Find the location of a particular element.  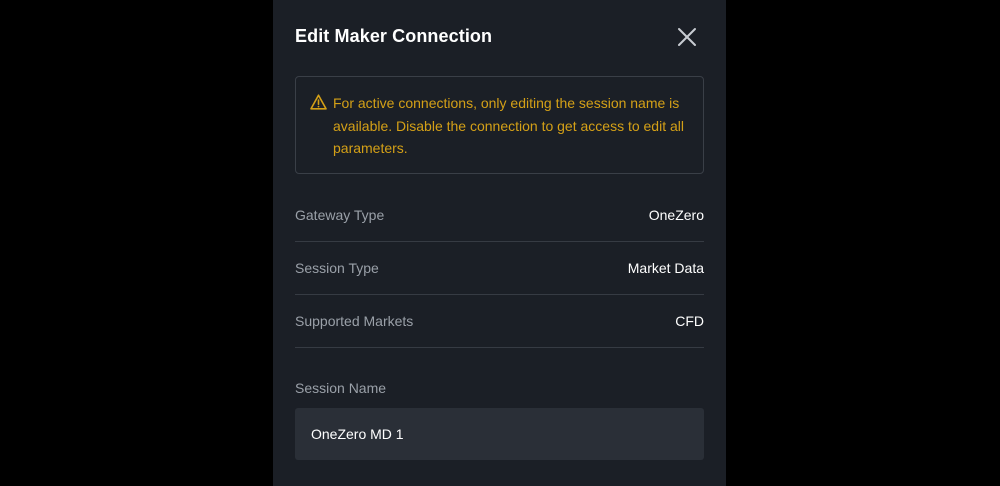

info-row-session-type: Session Type Market Data is located at coordinates (499, 268).